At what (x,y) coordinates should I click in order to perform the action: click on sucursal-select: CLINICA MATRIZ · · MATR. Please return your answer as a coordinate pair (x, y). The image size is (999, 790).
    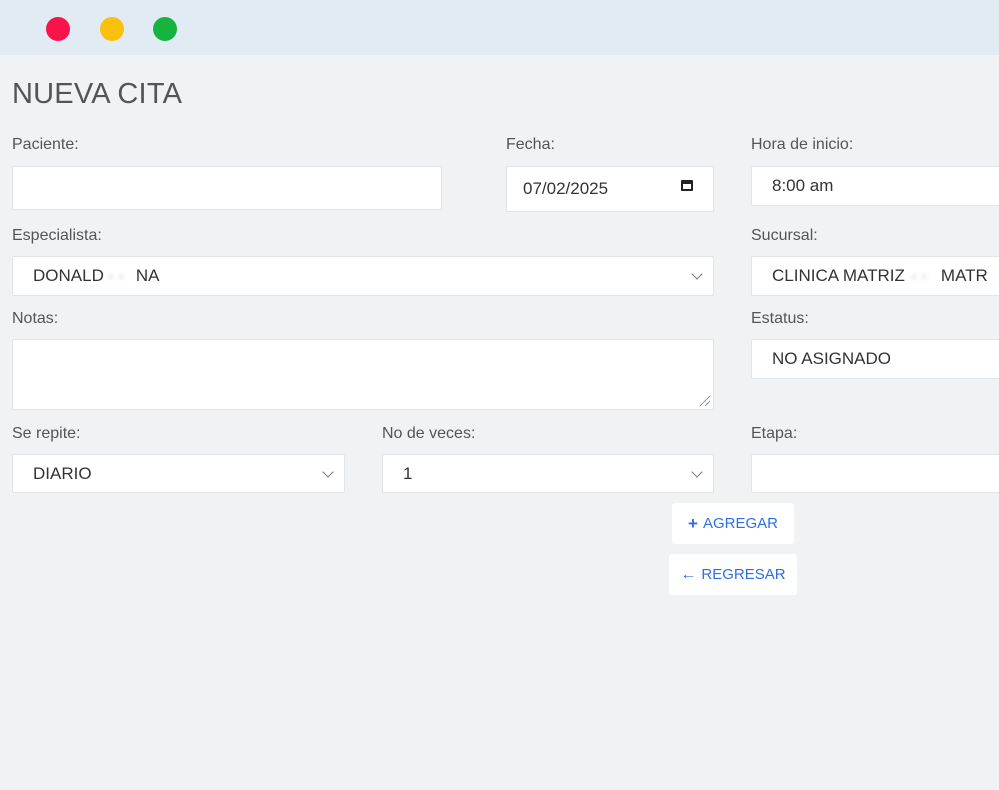
    Looking at the image, I should click on (875, 276).